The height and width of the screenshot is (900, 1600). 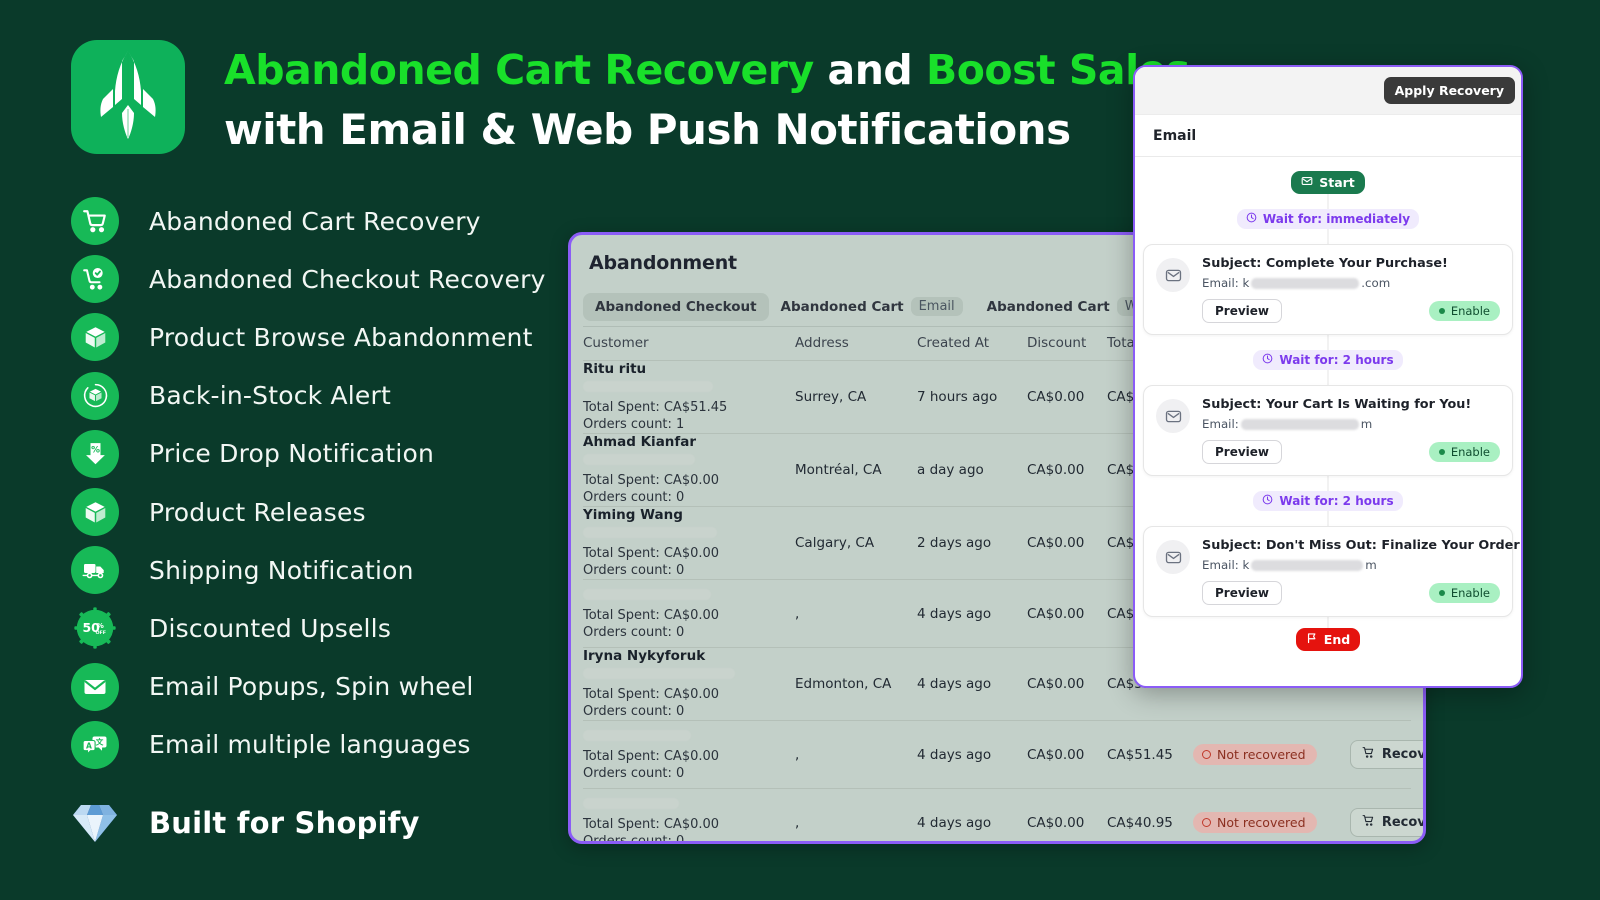 I want to click on cell-address: Montréal, CA, so click(x=838, y=470).